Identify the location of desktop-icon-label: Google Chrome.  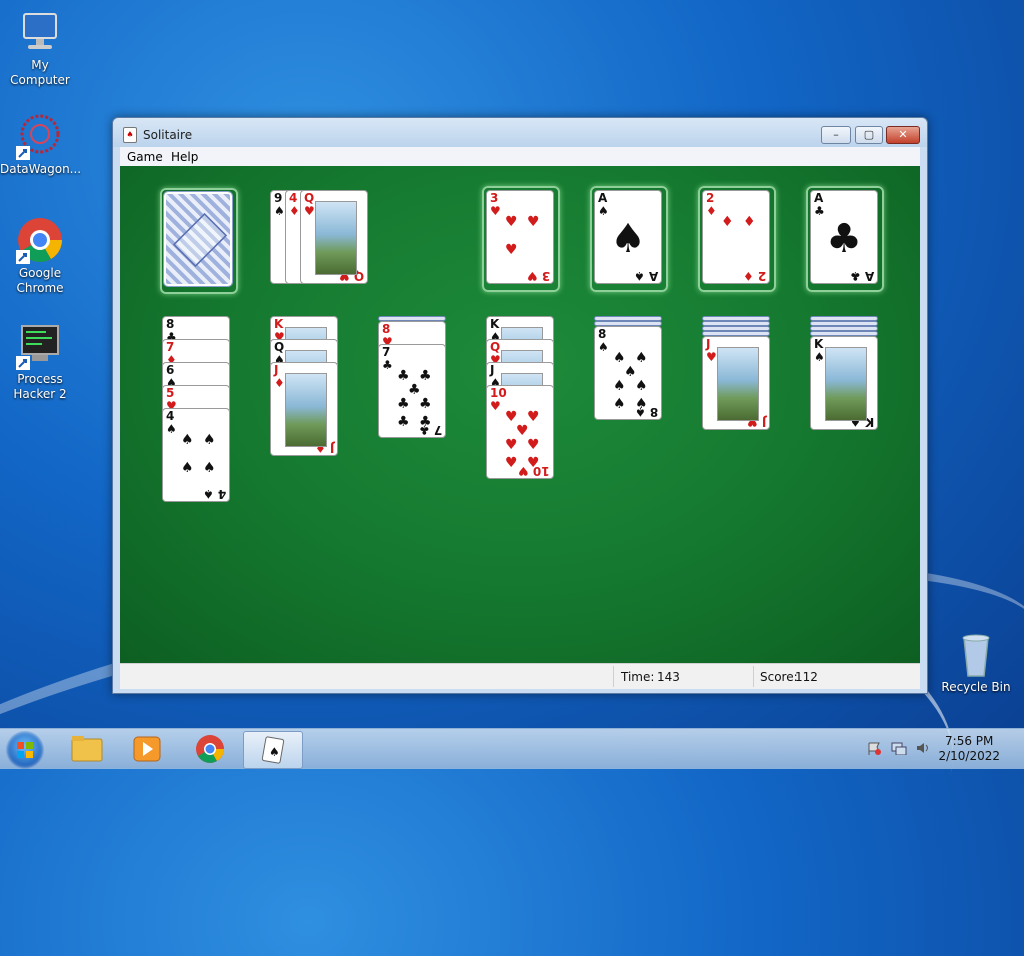
(40, 280).